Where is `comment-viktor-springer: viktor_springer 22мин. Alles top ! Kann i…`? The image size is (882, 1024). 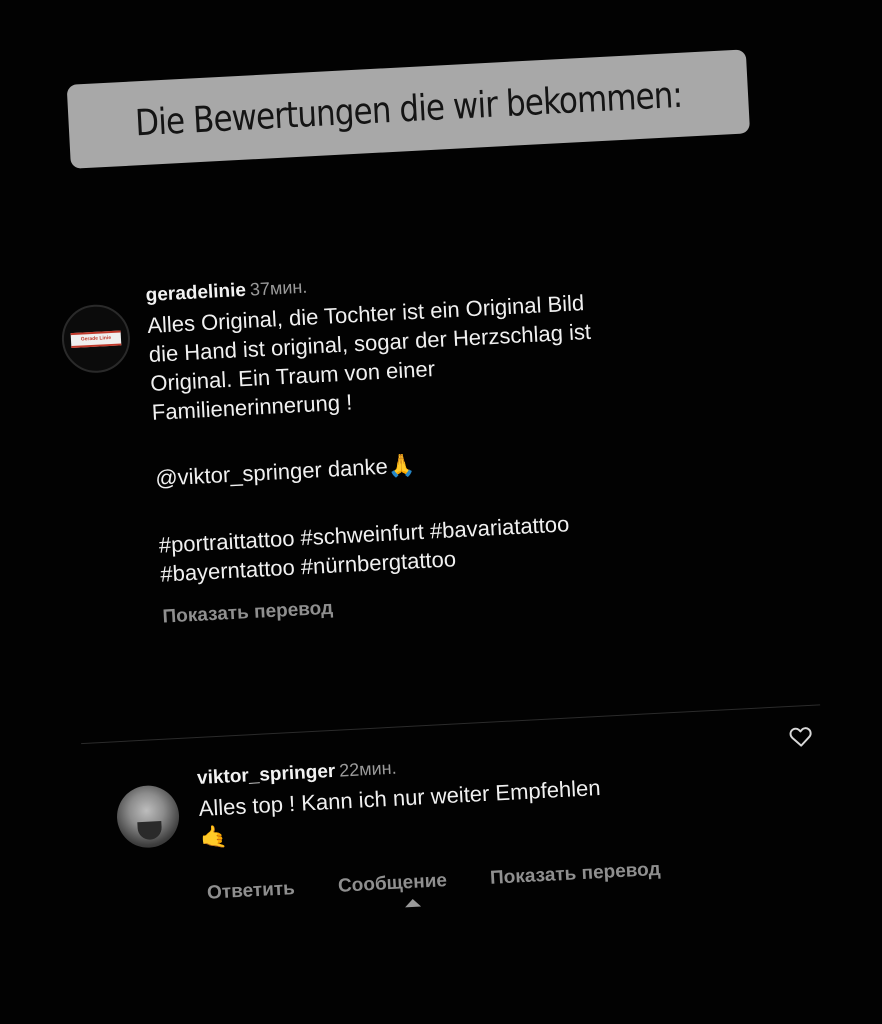 comment-viktor-springer: viktor_springer 22мин. Alles top ! Kann i… is located at coordinates (479, 796).